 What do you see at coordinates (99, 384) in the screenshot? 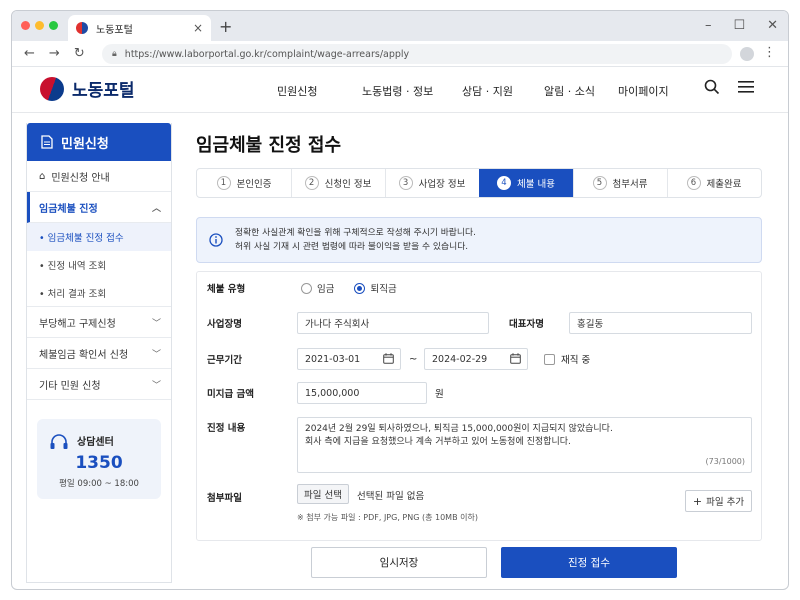
I see `sidebar-item-other: 기타 민원 신청 ﹀` at bounding box center [99, 384].